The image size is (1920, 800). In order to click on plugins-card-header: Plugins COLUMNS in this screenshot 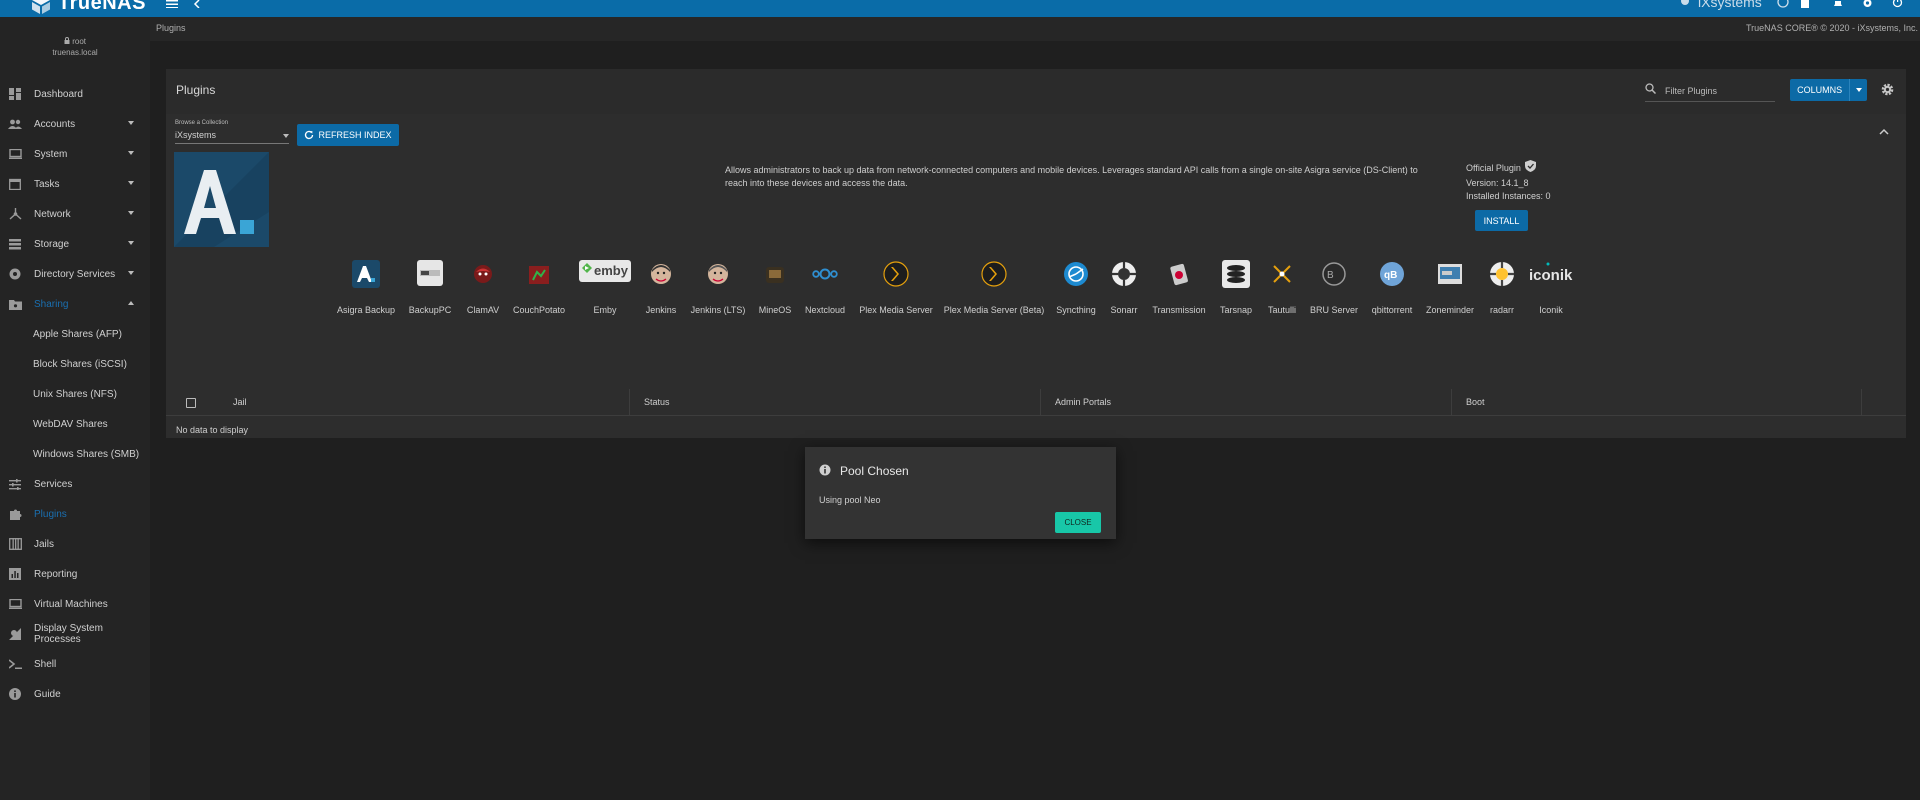, I will do `click(1036, 91)`.